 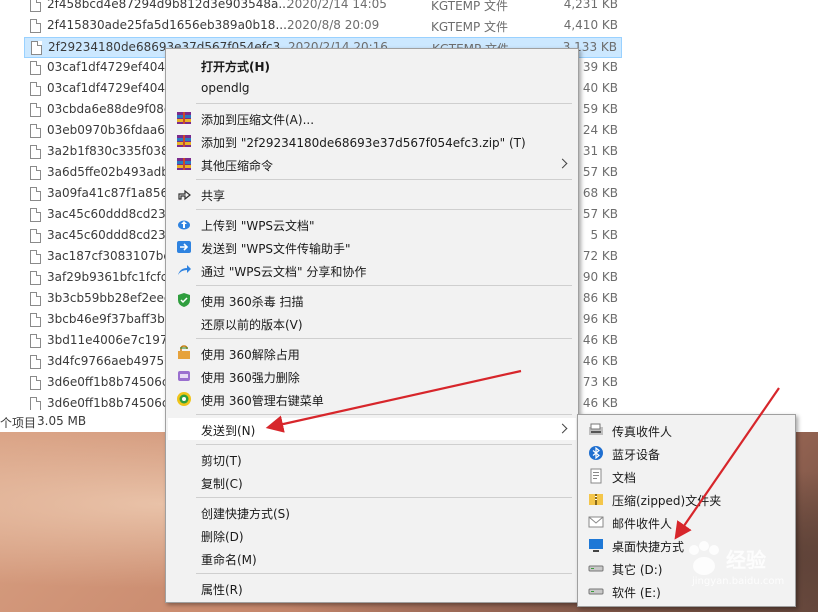 I want to click on menu-item-26: 删除(D), so click(x=372, y=535).